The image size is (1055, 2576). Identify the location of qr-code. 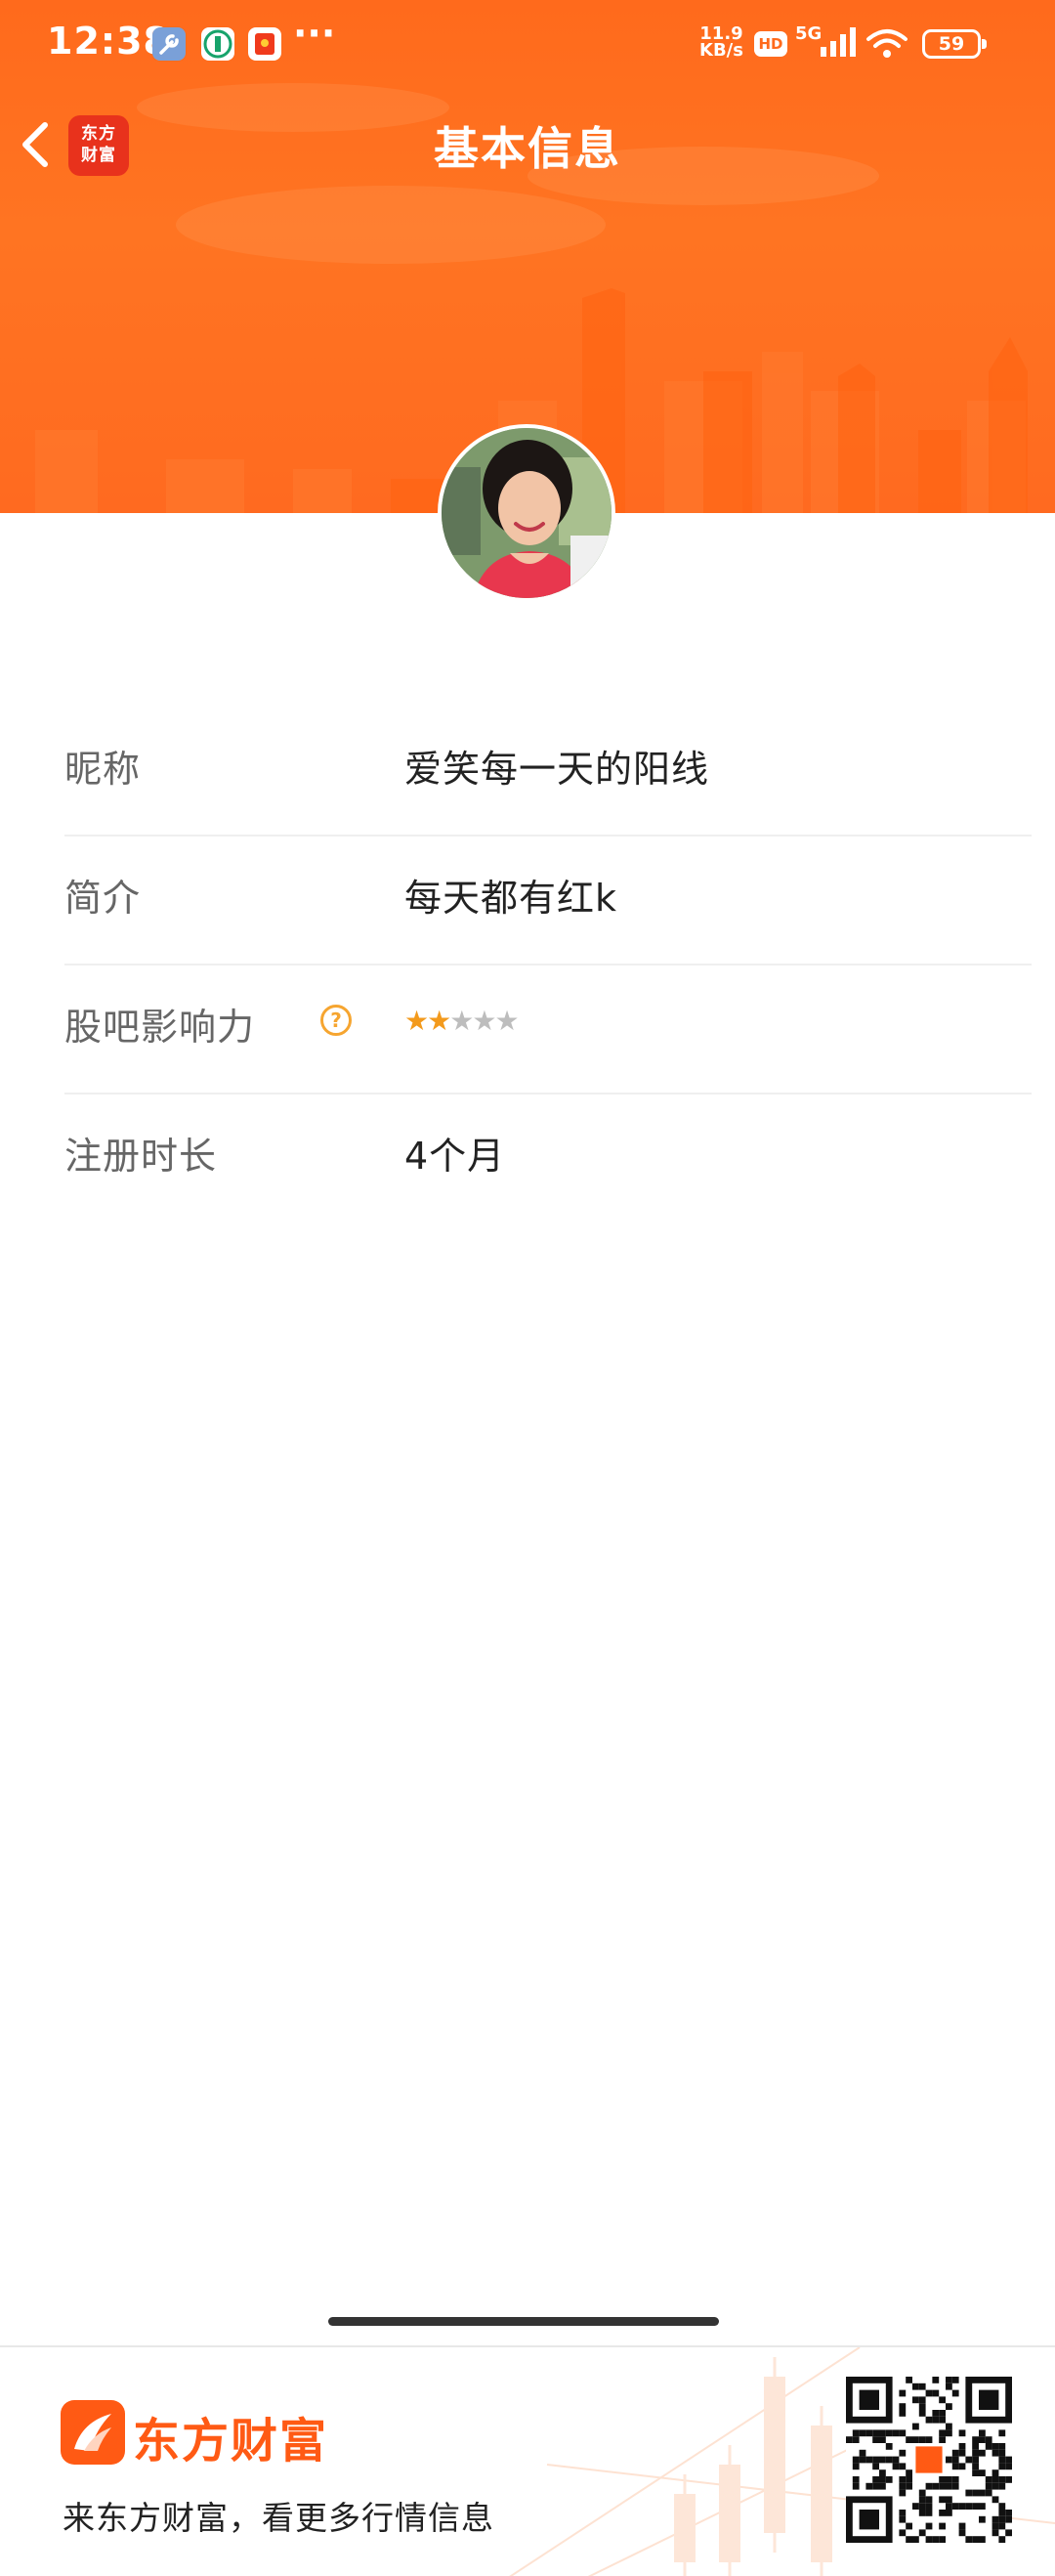
(929, 2460).